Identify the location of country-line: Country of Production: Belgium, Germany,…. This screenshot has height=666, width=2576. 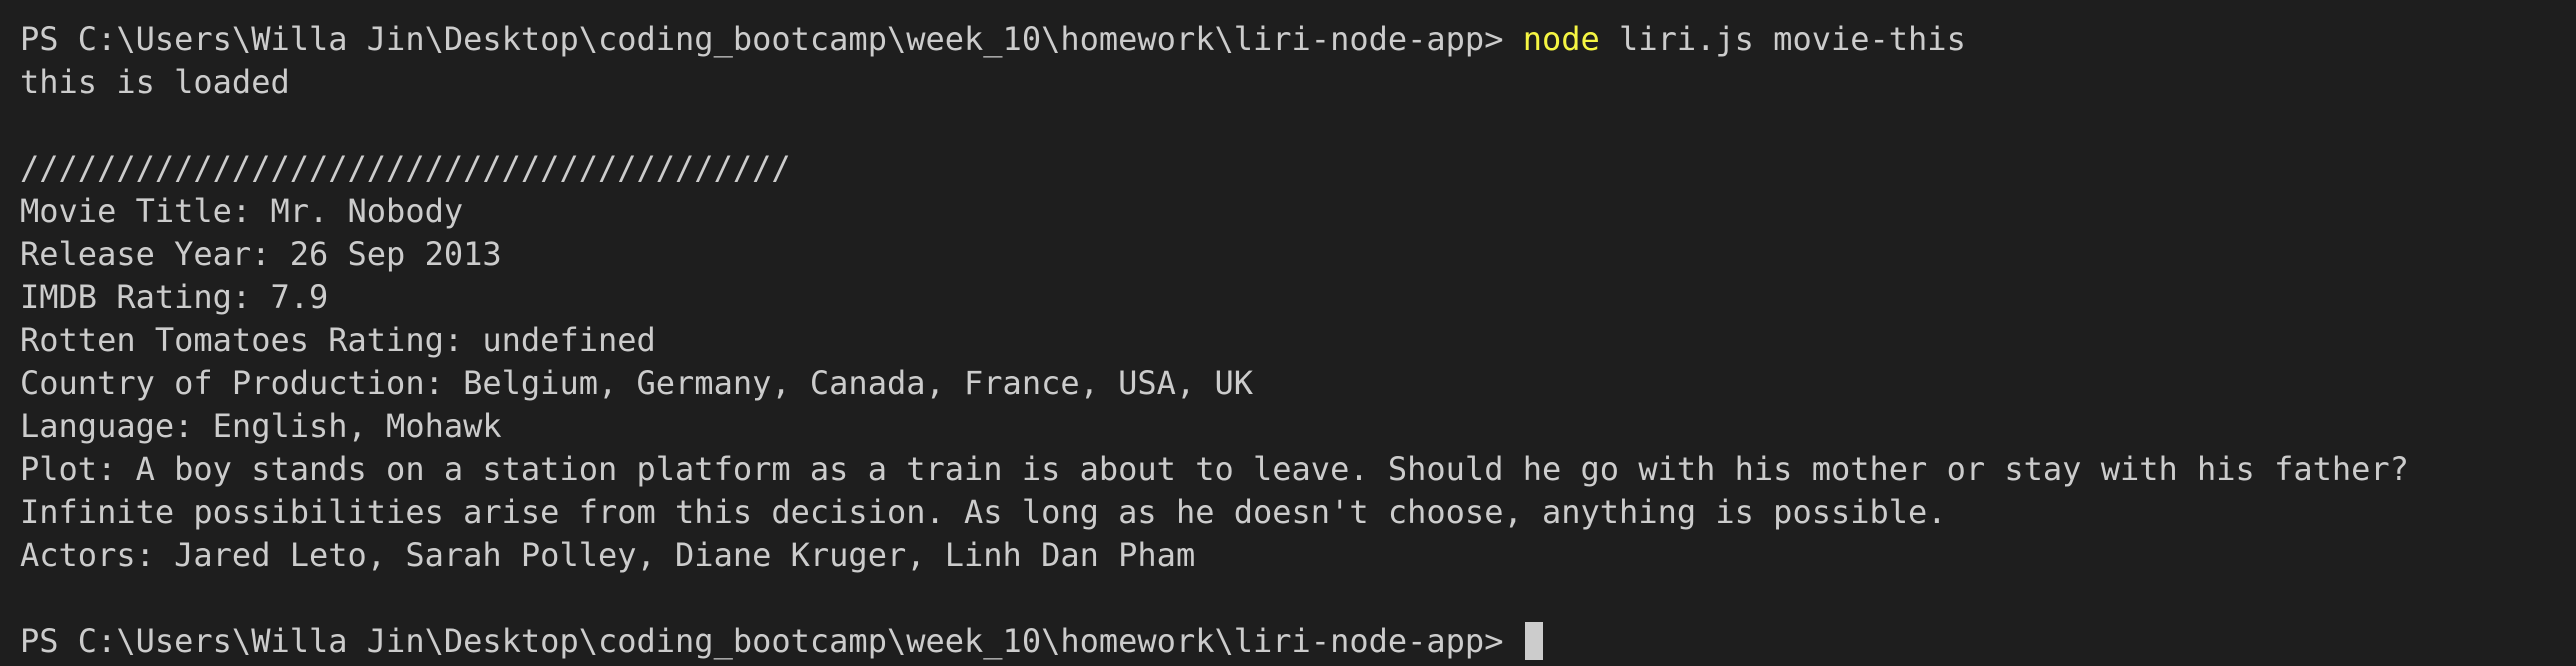
(636, 383).